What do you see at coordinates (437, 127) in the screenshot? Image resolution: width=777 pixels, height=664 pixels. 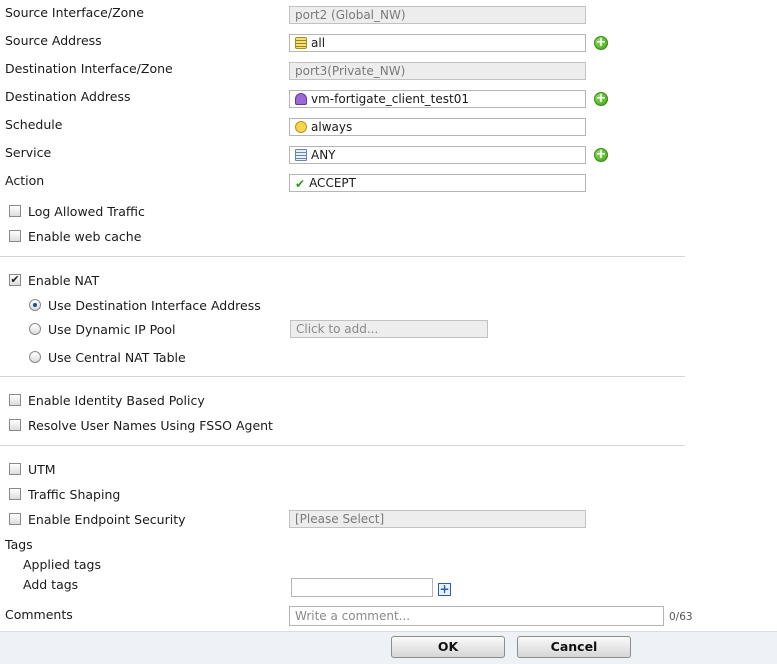 I see `schedule-field: always` at bounding box center [437, 127].